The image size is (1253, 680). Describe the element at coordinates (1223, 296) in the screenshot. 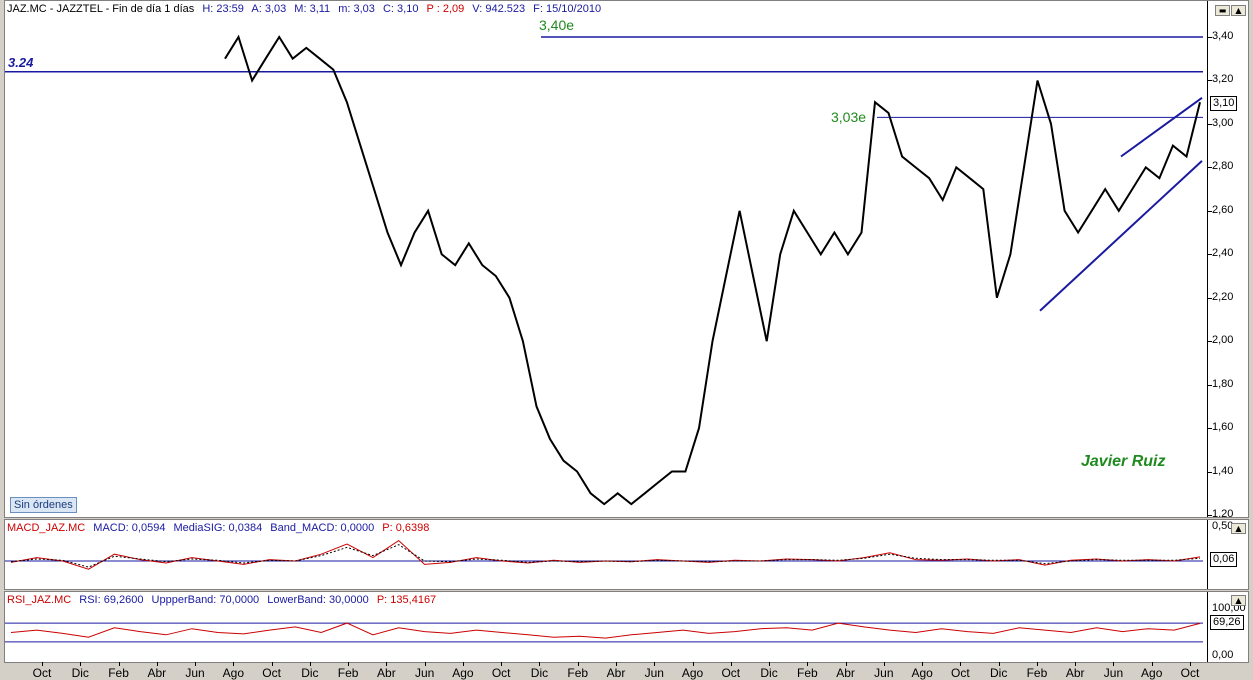

I see `price-tick-label: 2,20` at that location.